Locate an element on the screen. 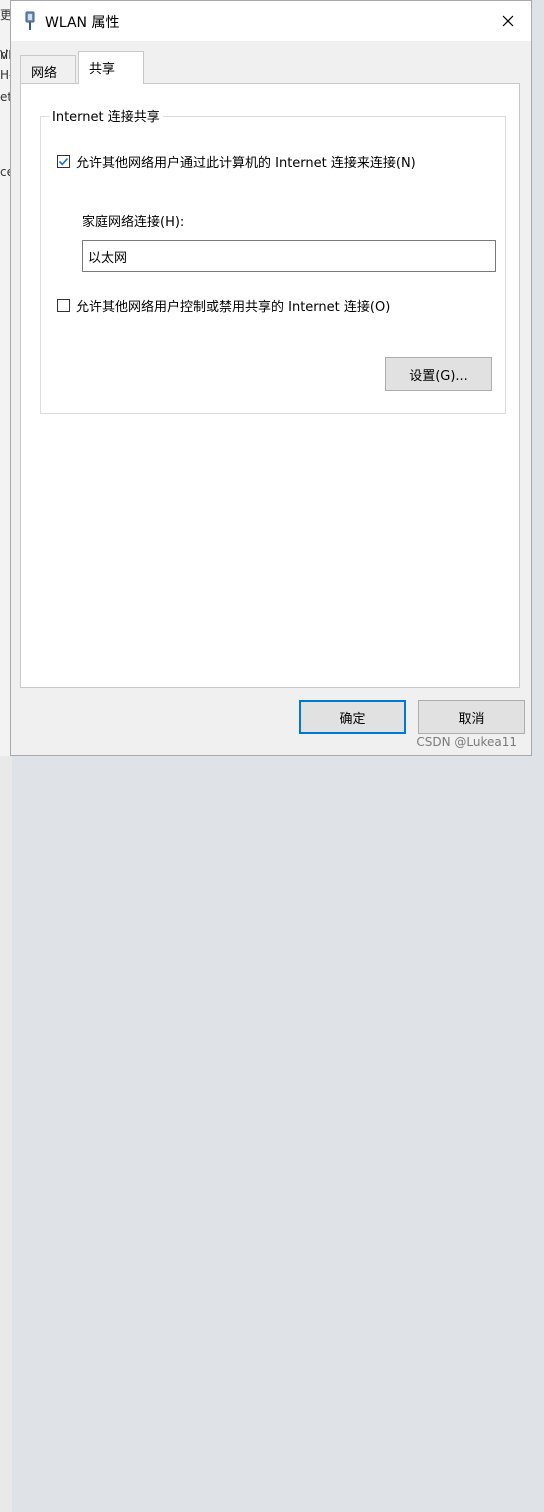 The height and width of the screenshot is (1512, 544). close-icon is located at coordinates (508, 21).